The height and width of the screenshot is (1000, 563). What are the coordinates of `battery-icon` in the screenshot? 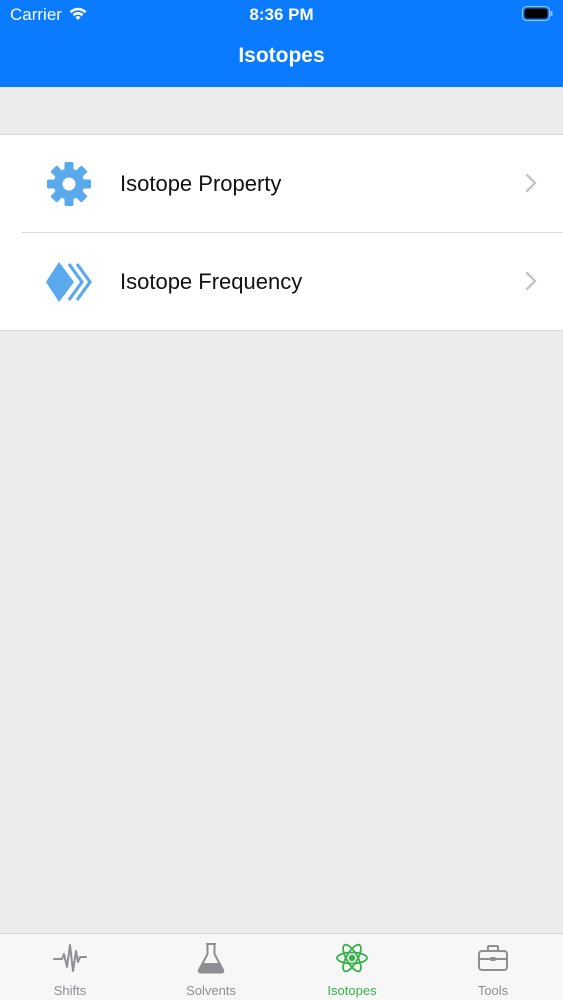 It's located at (537, 13).